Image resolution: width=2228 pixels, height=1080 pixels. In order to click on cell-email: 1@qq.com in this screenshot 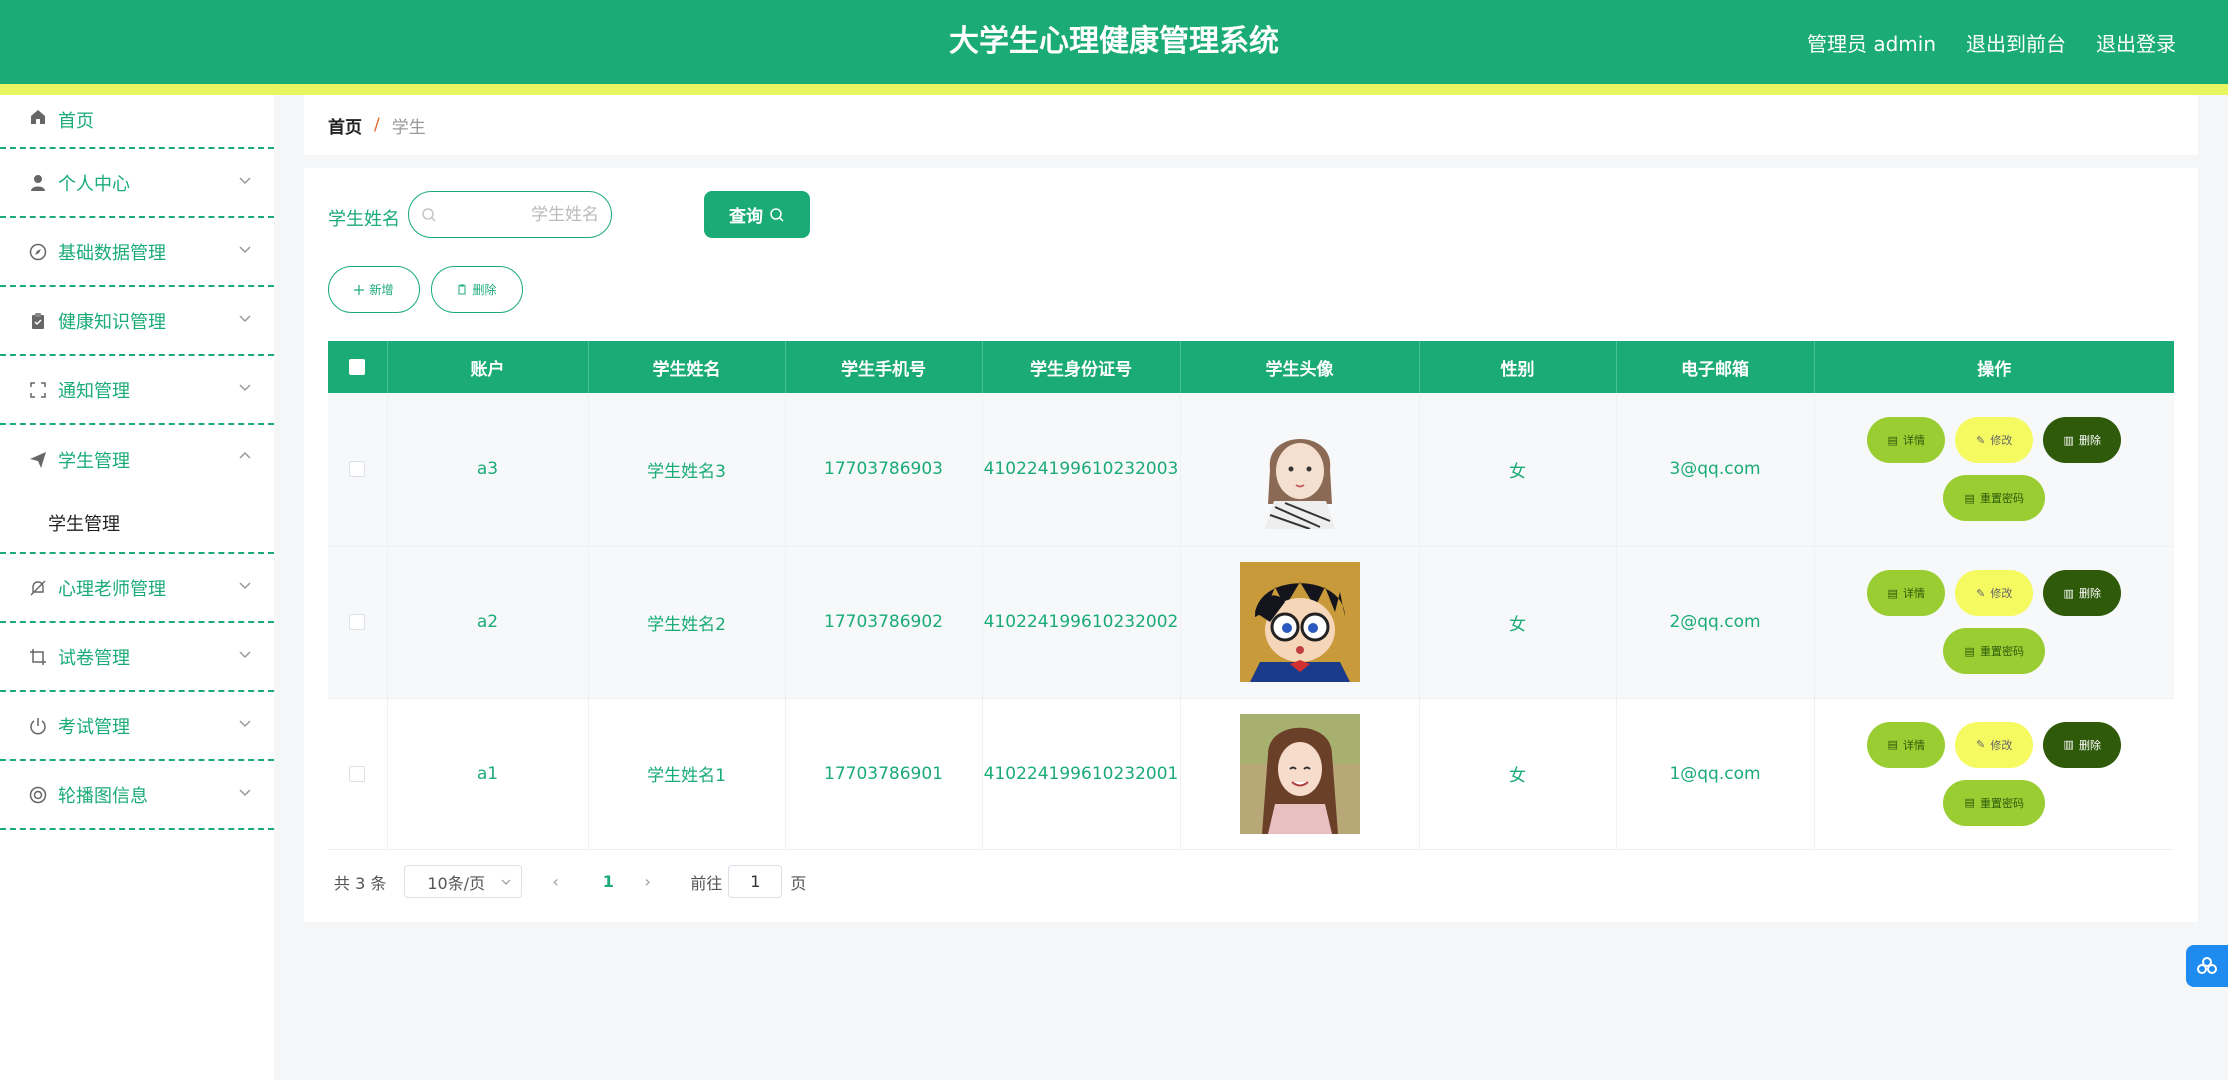, I will do `click(1715, 774)`.